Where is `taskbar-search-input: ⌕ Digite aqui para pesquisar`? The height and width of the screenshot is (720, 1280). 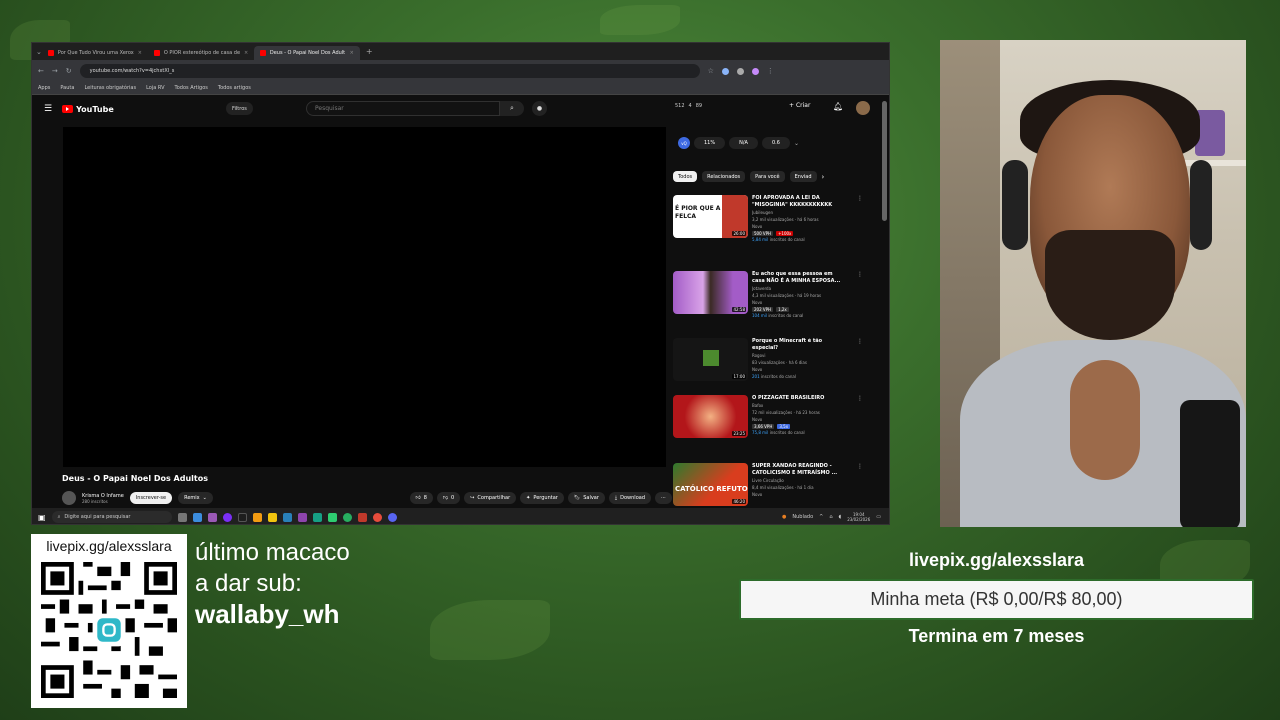
taskbar-search-input: ⌕ Digite aqui para pesquisar is located at coordinates (111, 517).